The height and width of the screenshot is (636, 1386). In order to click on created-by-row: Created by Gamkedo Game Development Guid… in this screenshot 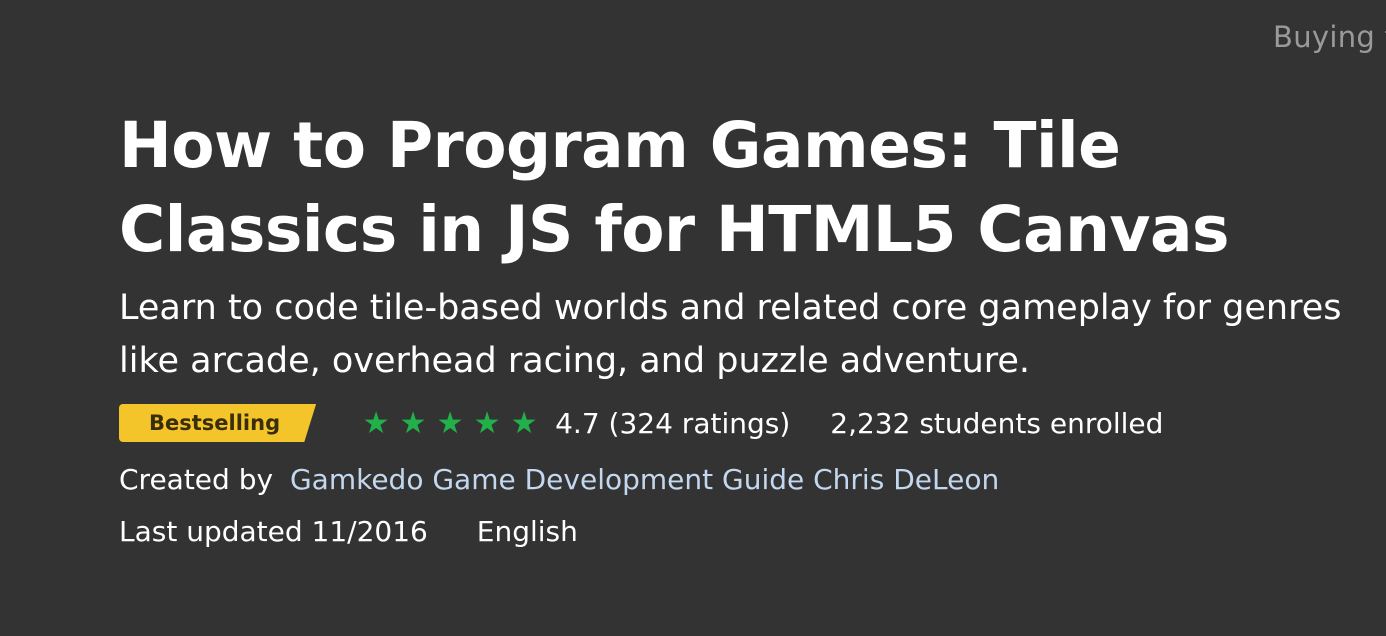, I will do `click(739, 480)`.